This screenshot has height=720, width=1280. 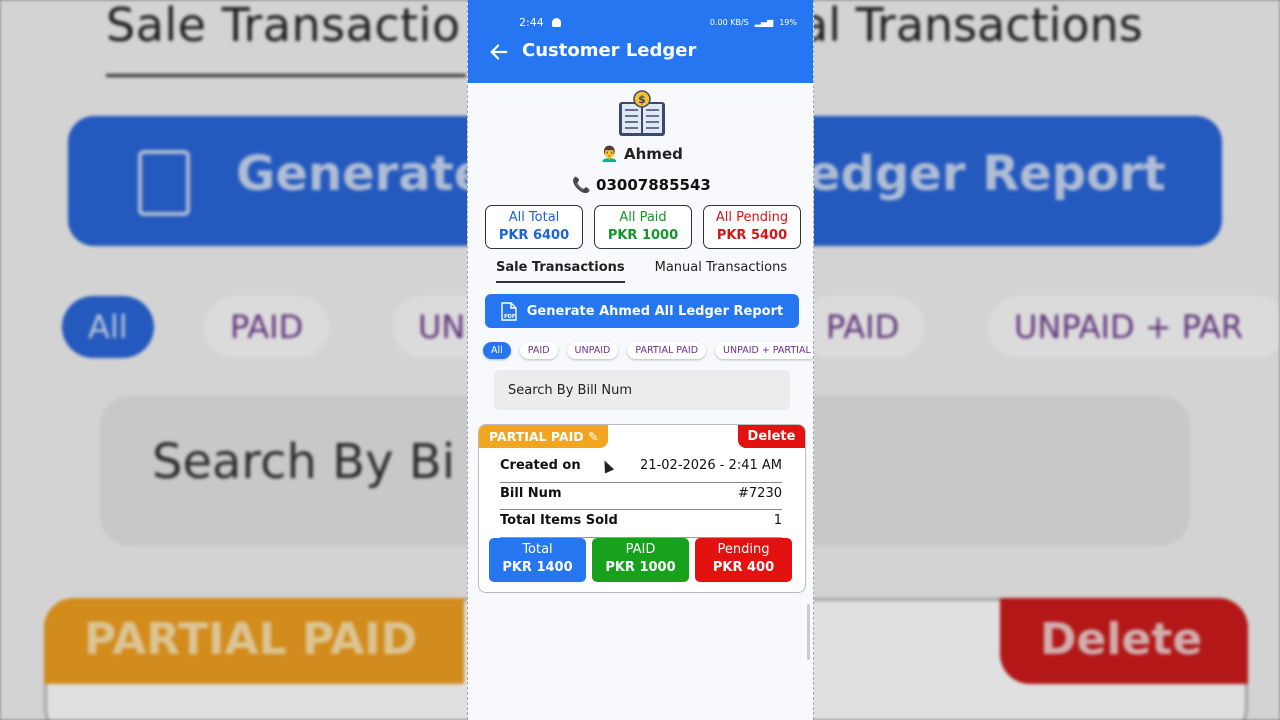 What do you see at coordinates (1134, 327) in the screenshot?
I see `bg-pill-unpaid-partial: UNPAID + PAR` at bounding box center [1134, 327].